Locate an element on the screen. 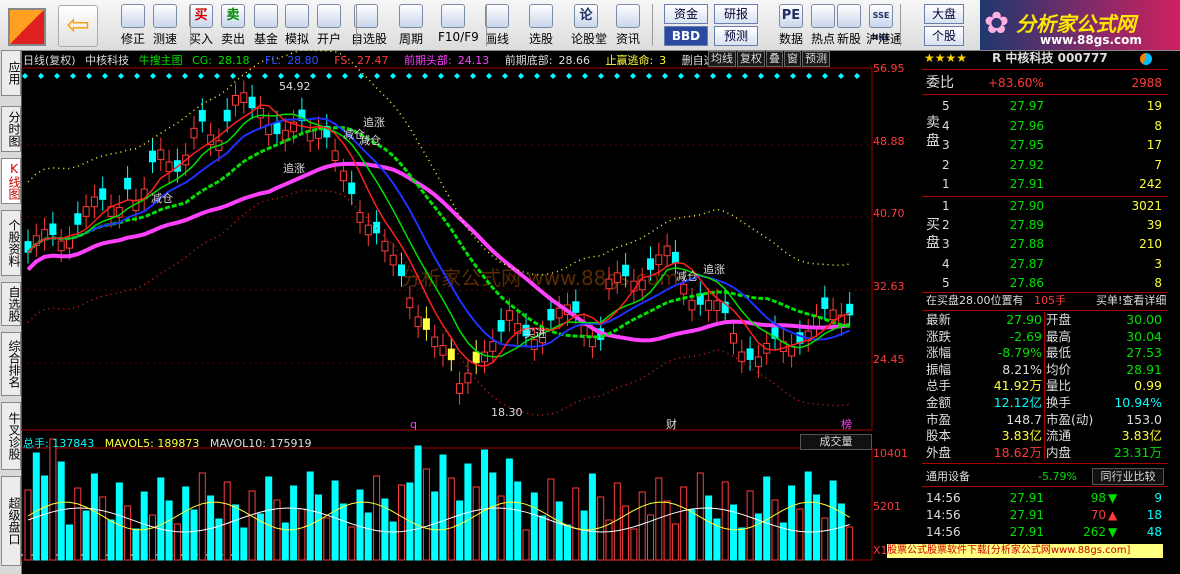  level: 2 is located at coordinates (946, 225).